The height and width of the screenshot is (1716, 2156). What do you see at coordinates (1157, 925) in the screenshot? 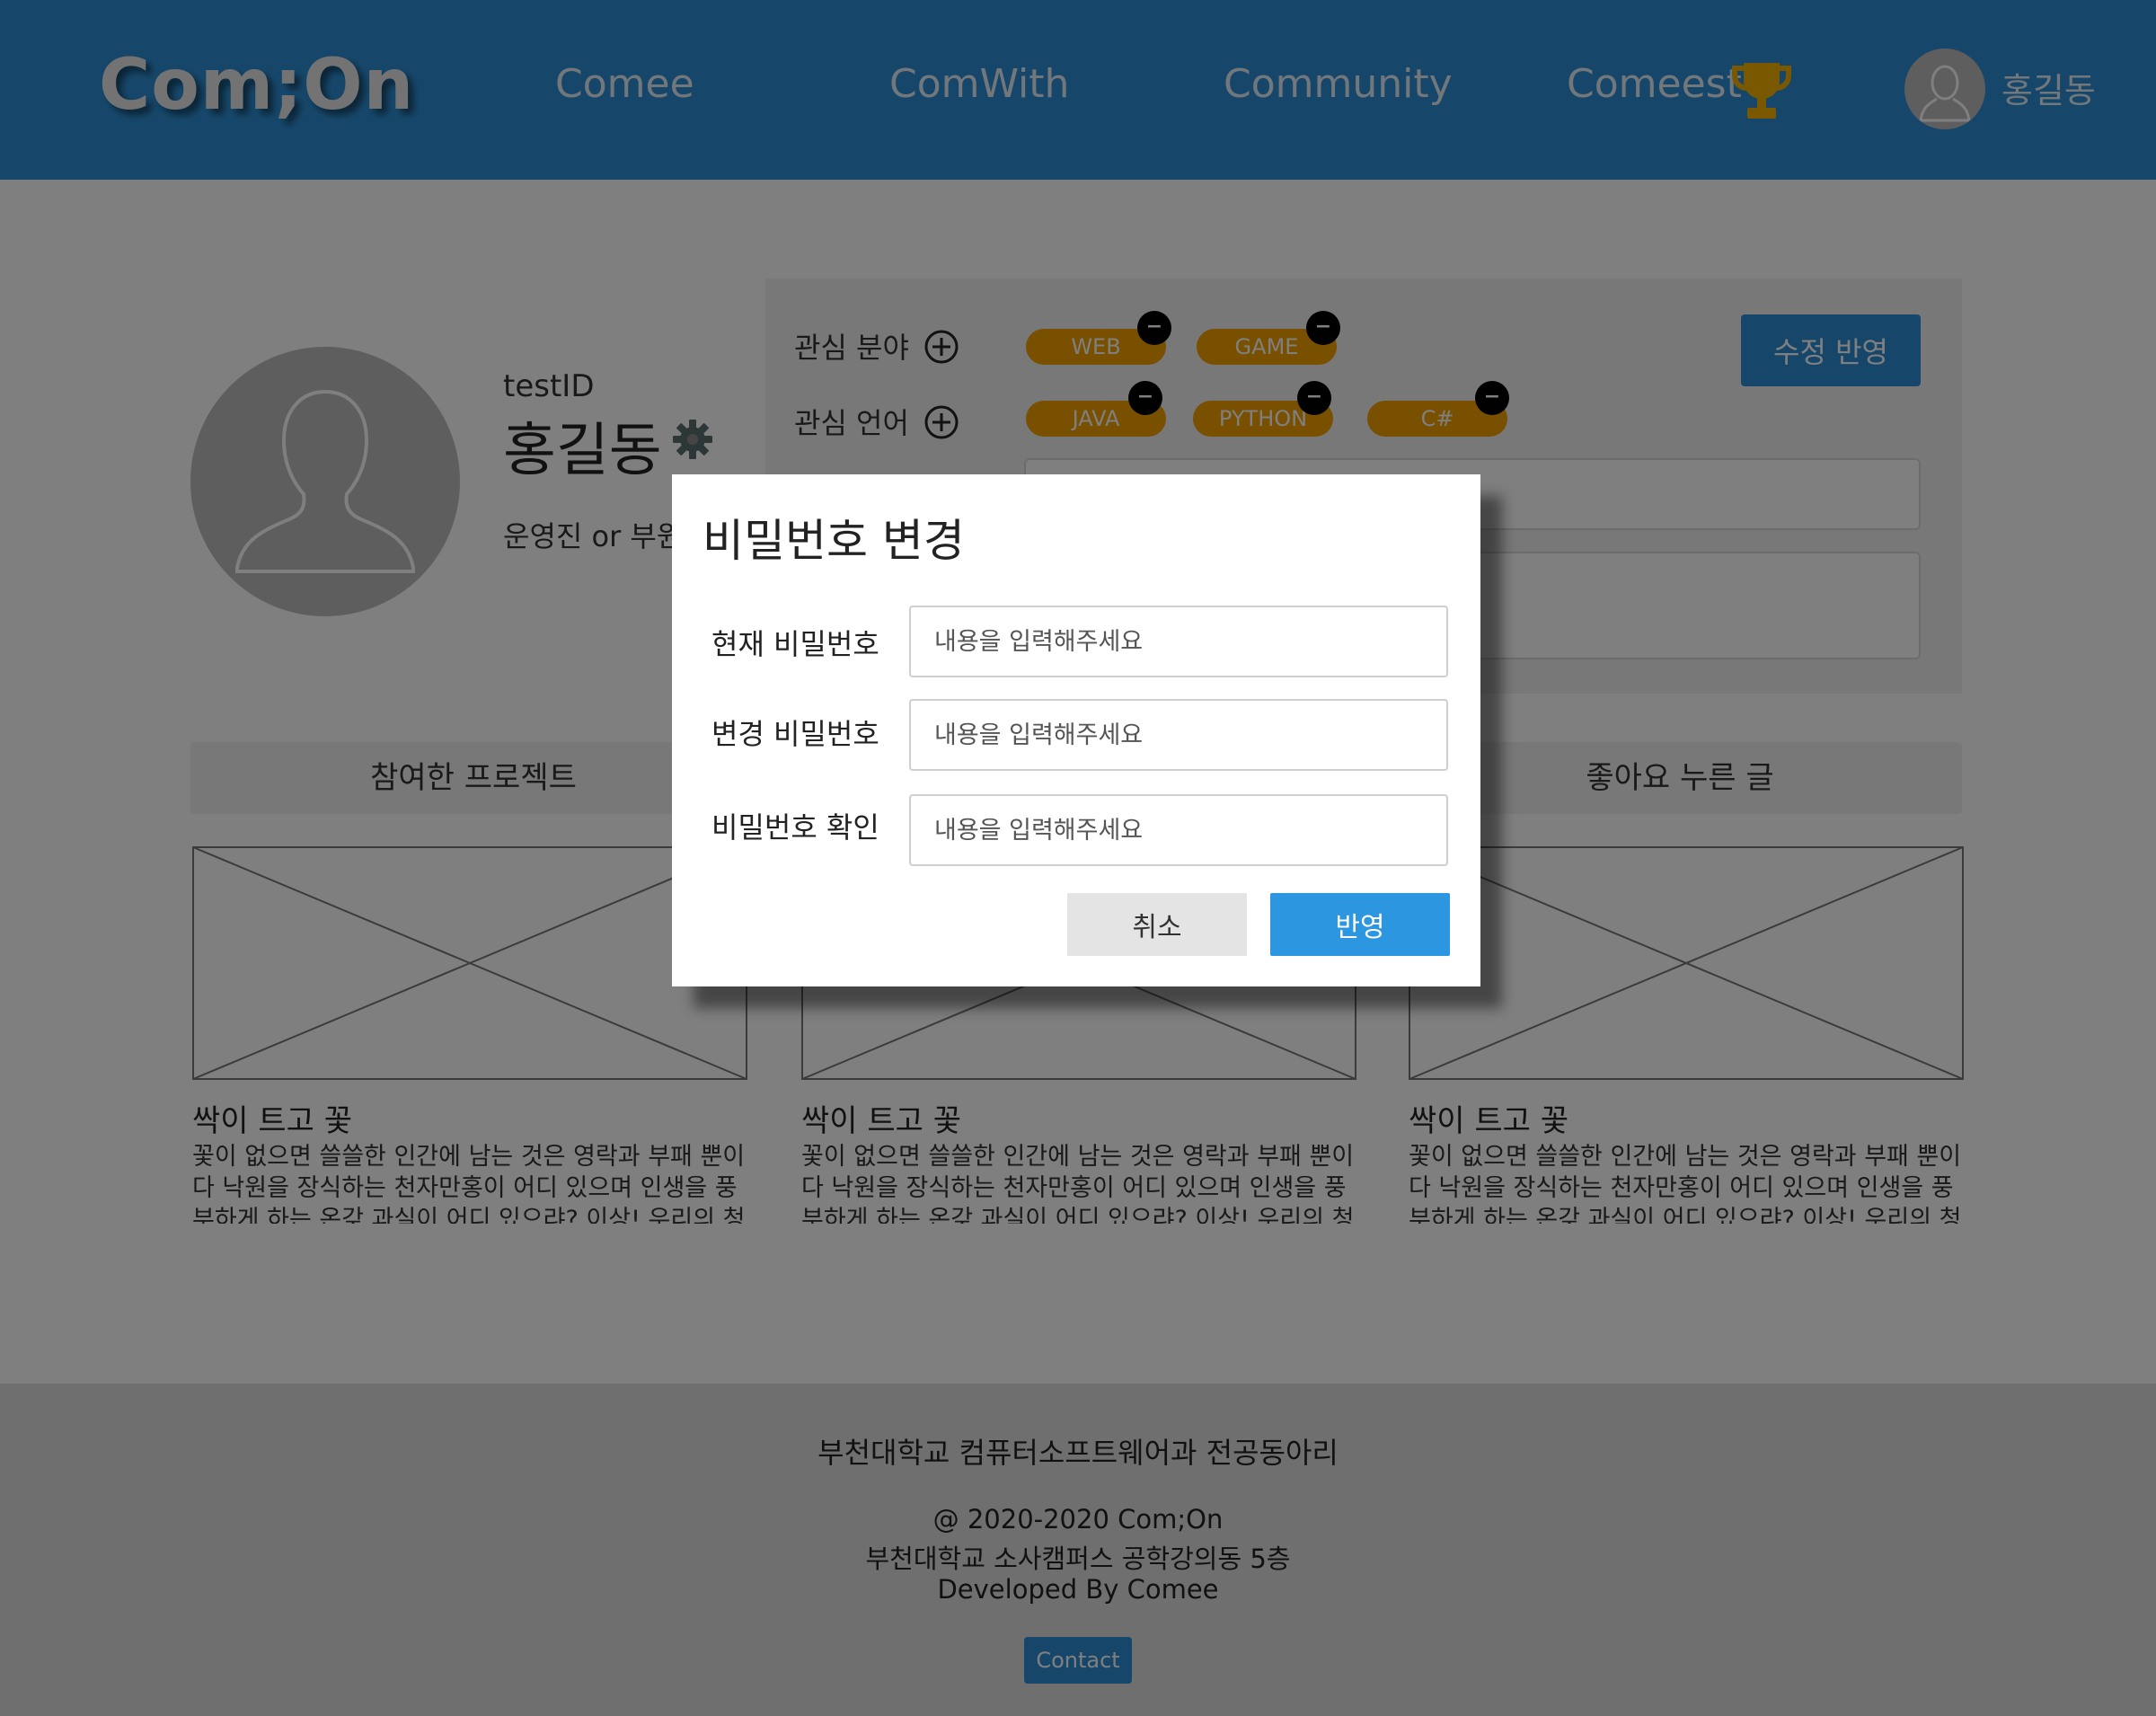
I see `cancel-button: 취소` at bounding box center [1157, 925].